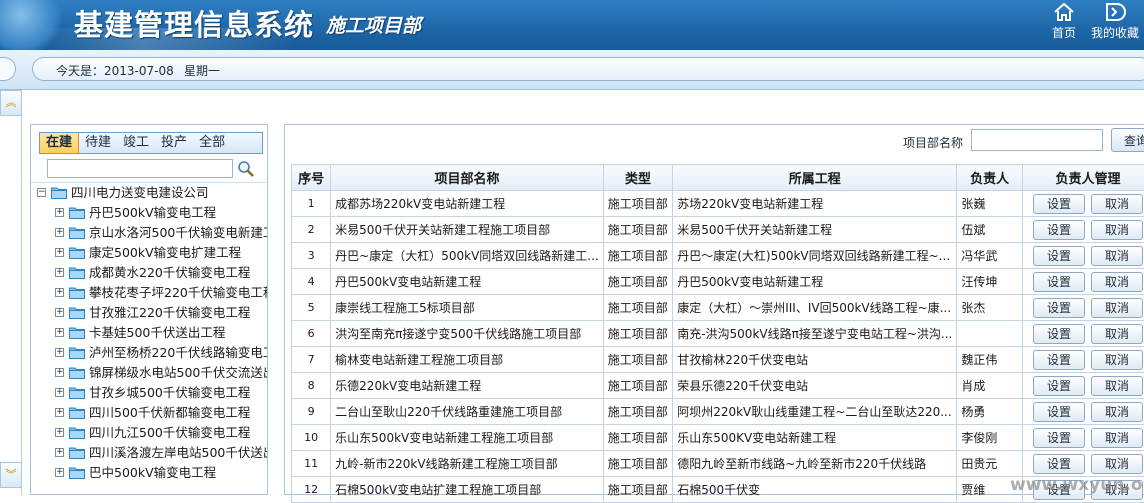 The image size is (1144, 503). I want to click on tree-item: +甘孜乡城500千伏输变电工程, so click(149, 393).